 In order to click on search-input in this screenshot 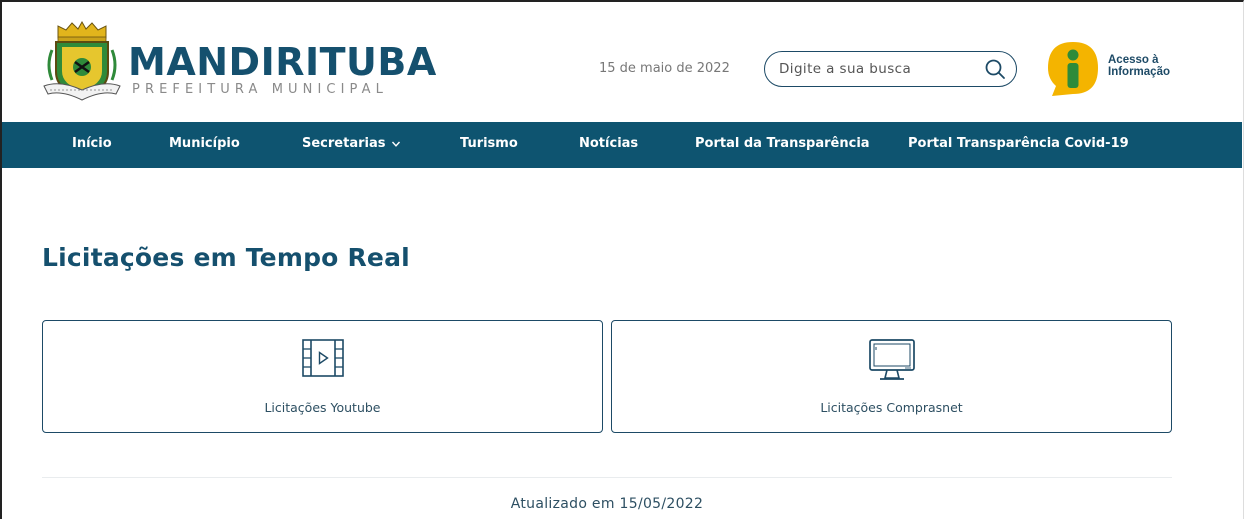, I will do `click(874, 69)`.